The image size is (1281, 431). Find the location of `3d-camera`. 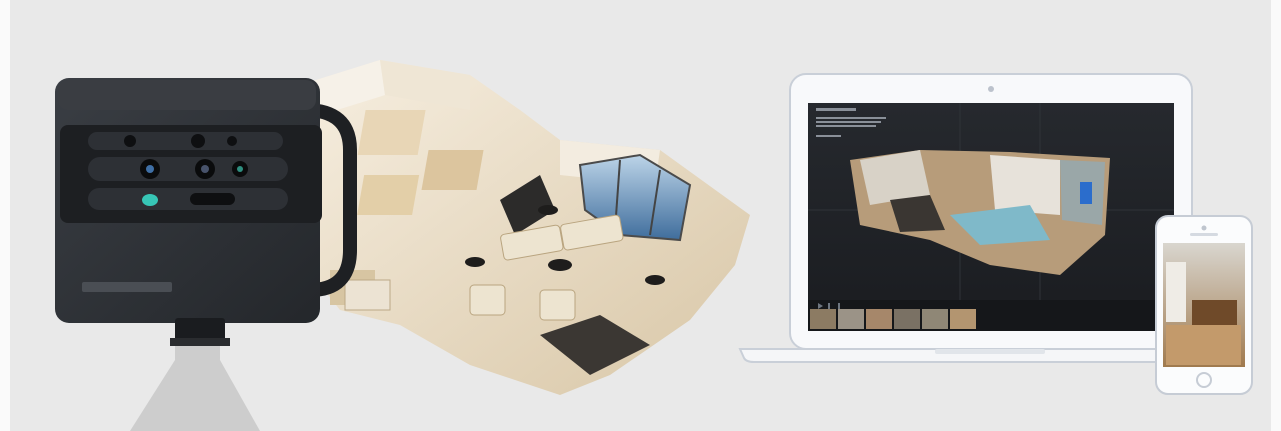

3d-camera is located at coordinates (206, 212).